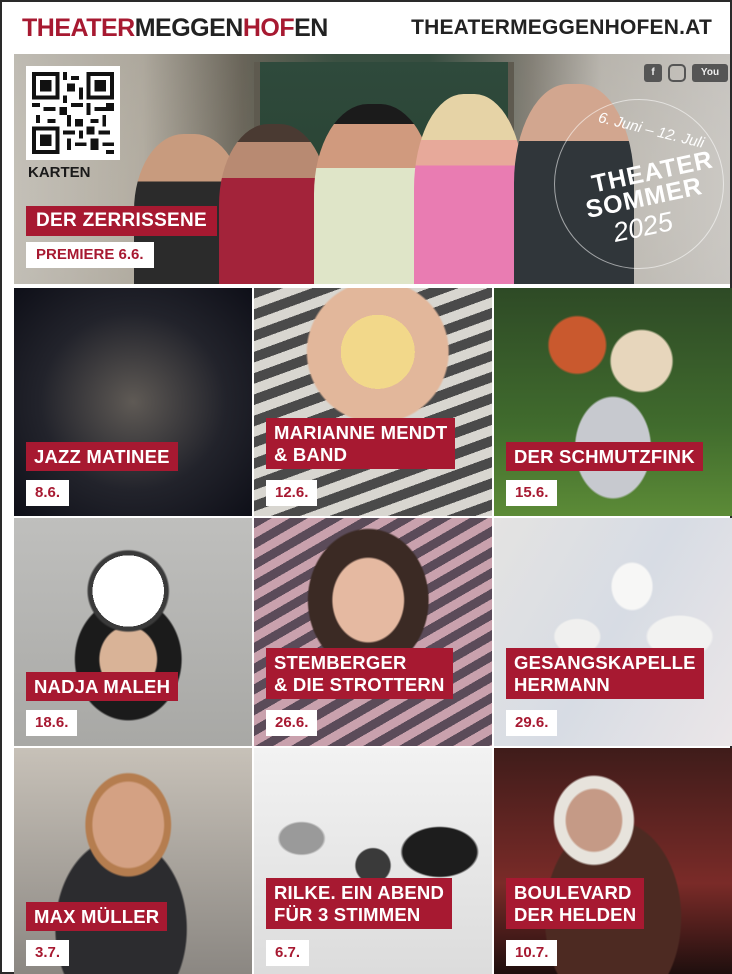 This screenshot has width=732, height=974. Describe the element at coordinates (52, 723) in the screenshot. I see `event-date: 18.6.` at that location.